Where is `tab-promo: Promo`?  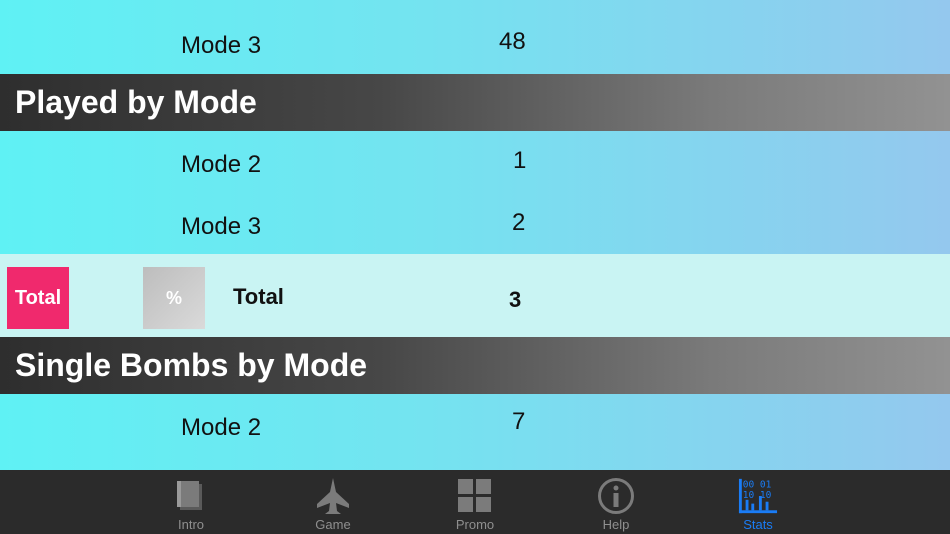
tab-promo: Promo is located at coordinates (475, 502).